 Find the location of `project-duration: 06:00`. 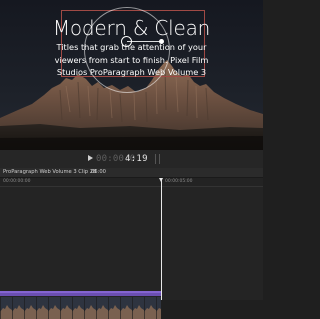

project-duration: 06:00 is located at coordinates (98, 172).